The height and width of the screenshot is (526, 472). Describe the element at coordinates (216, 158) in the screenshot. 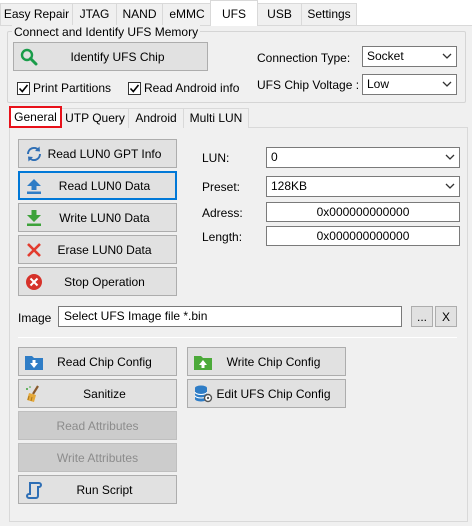

I see `lun-label: LUN:` at that location.